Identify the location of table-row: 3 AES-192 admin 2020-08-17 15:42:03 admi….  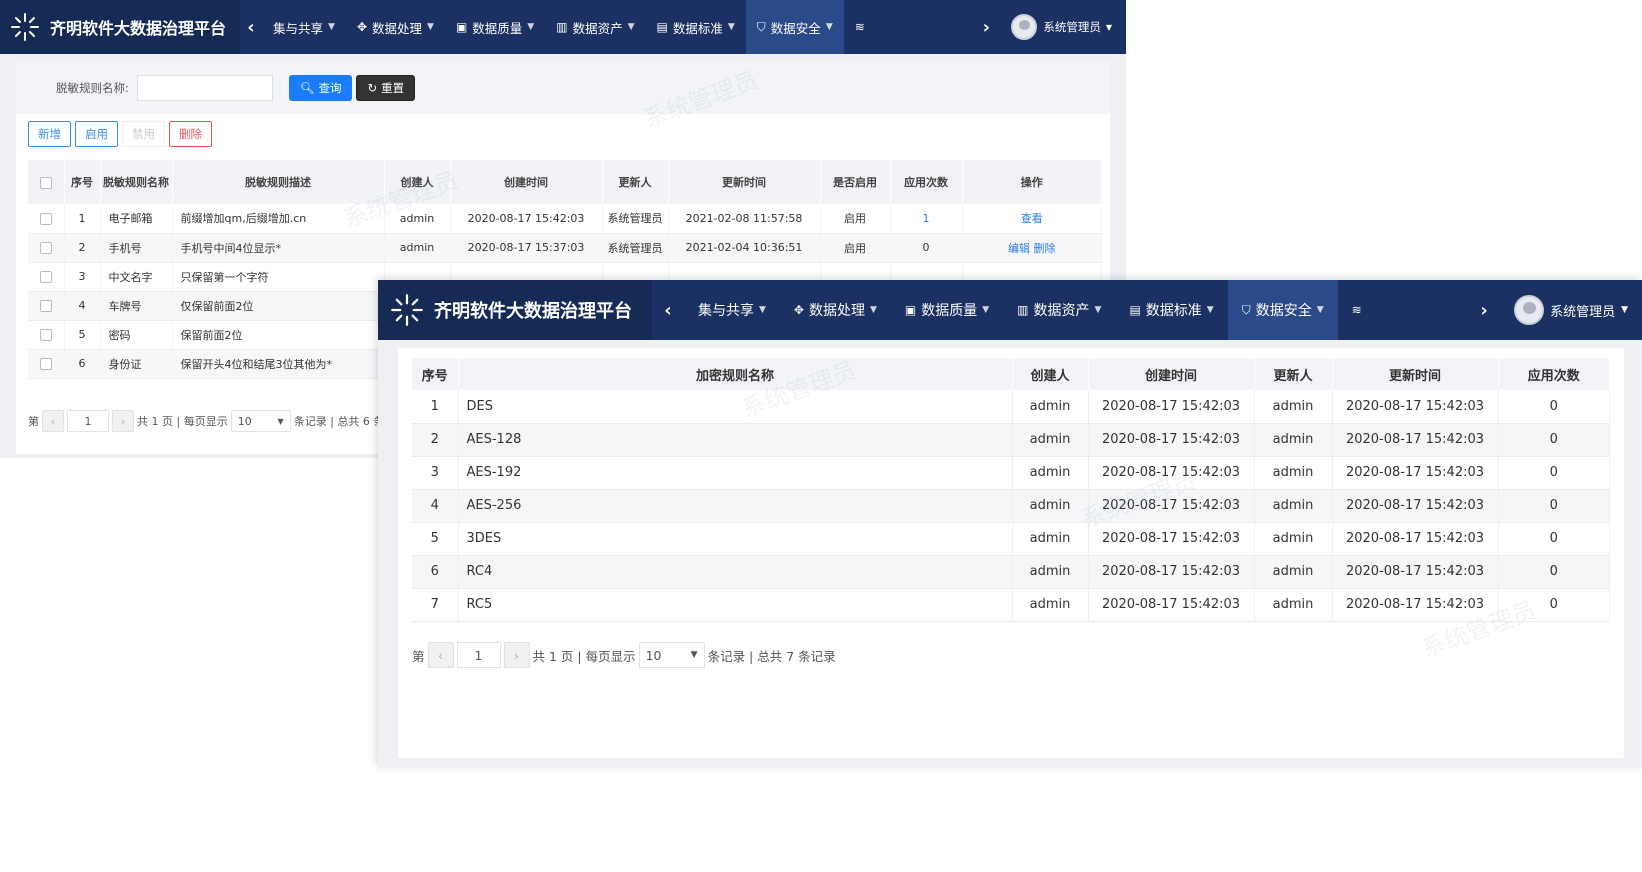
(1011, 473).